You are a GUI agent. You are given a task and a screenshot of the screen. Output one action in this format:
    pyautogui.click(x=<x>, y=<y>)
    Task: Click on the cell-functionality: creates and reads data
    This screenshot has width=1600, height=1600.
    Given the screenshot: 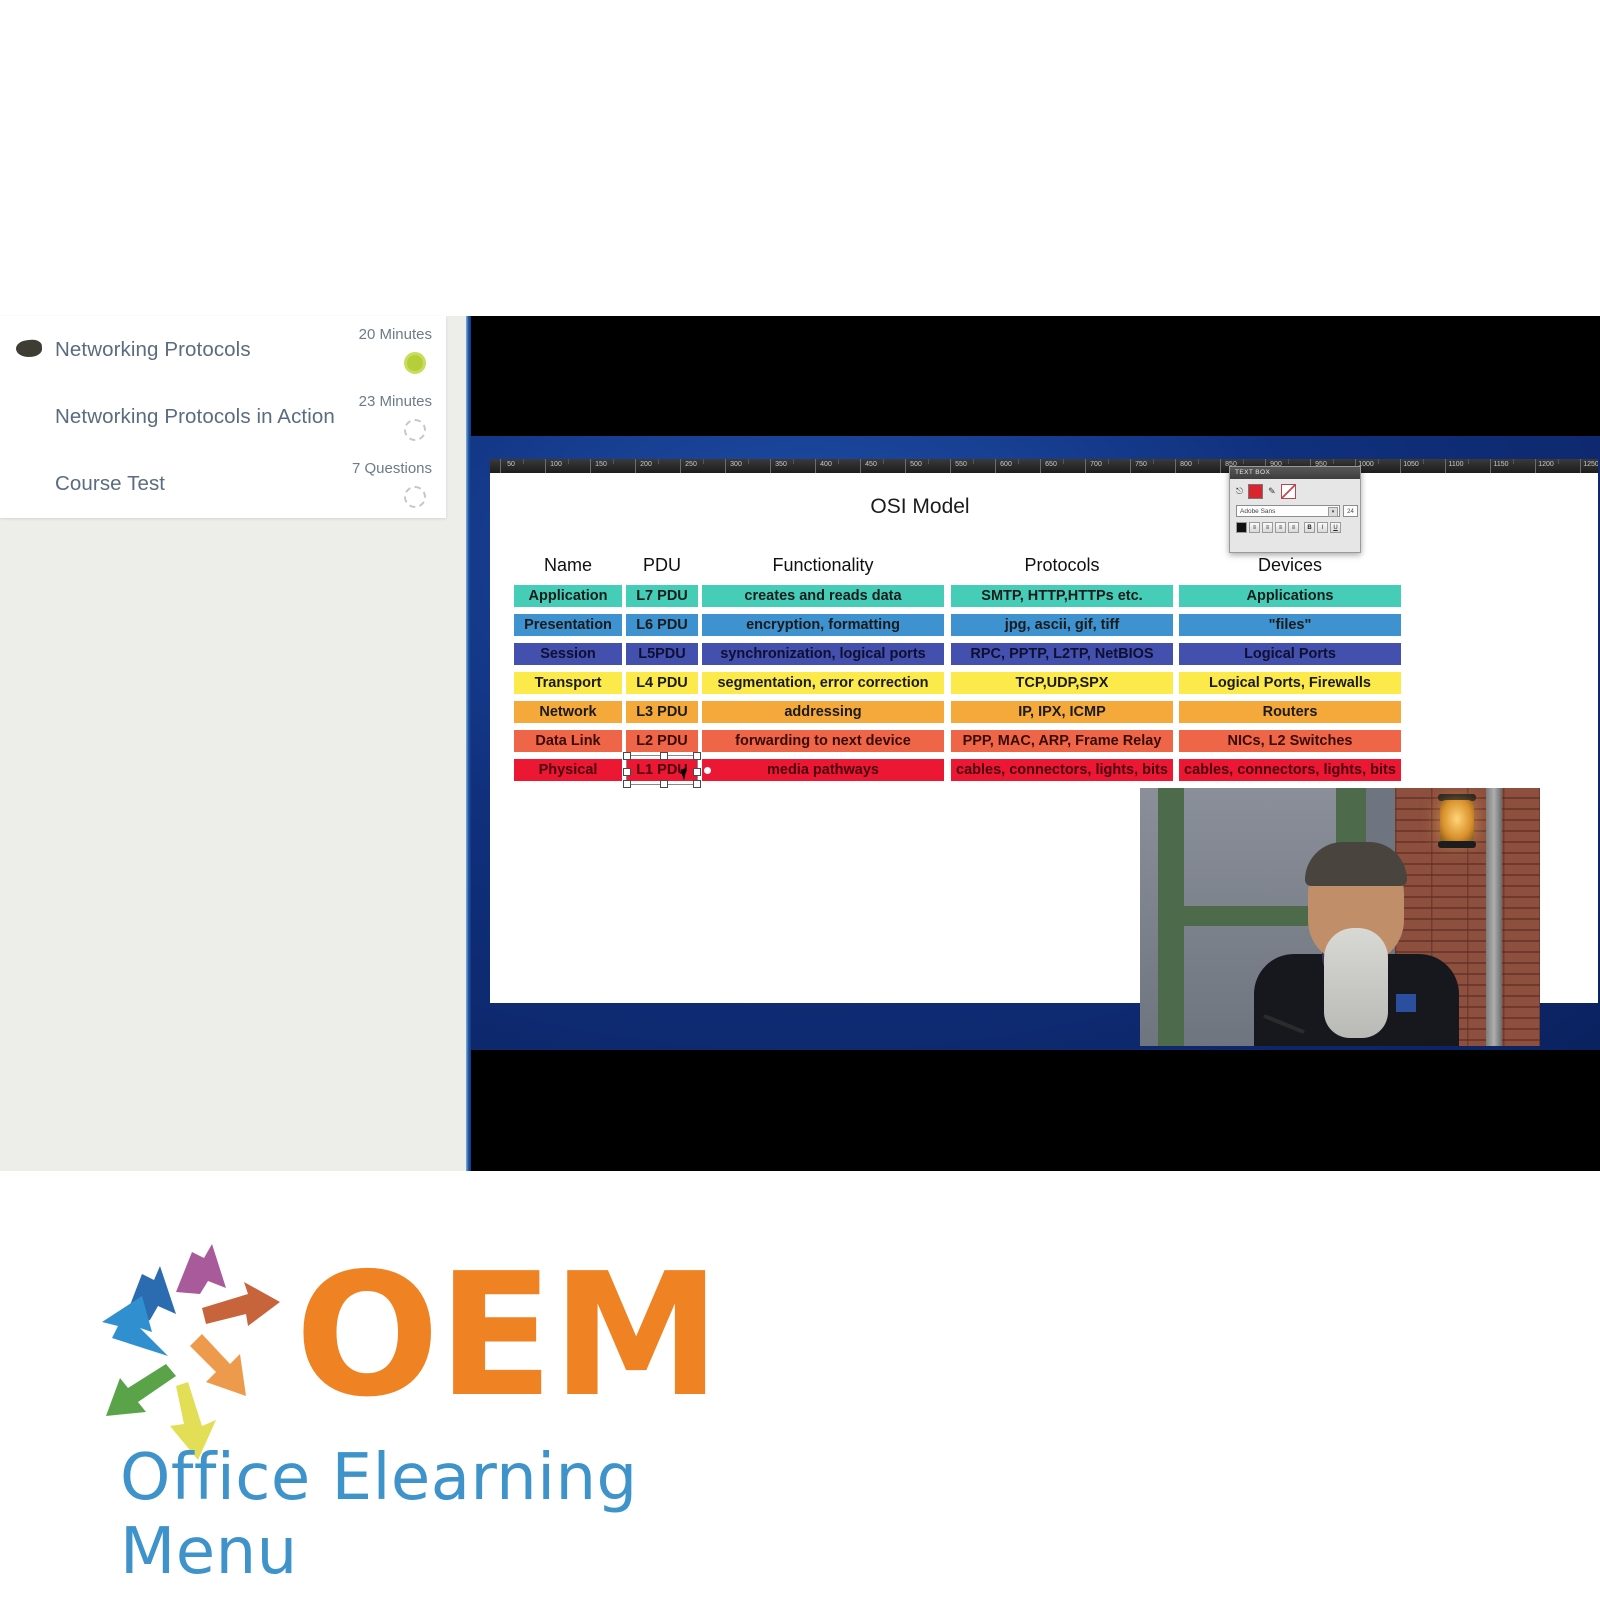 What is the action you would take?
    pyautogui.click(x=823, y=596)
    